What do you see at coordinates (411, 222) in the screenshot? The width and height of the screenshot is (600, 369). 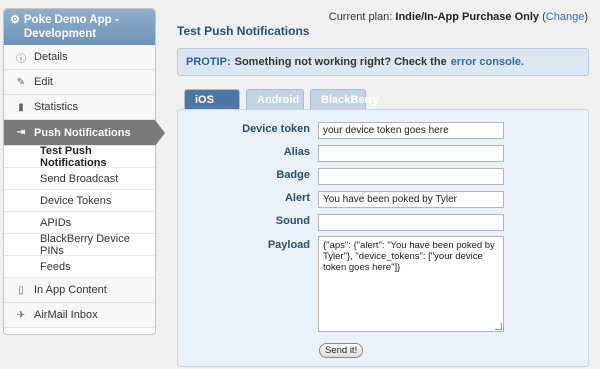 I see `sound-input` at bounding box center [411, 222].